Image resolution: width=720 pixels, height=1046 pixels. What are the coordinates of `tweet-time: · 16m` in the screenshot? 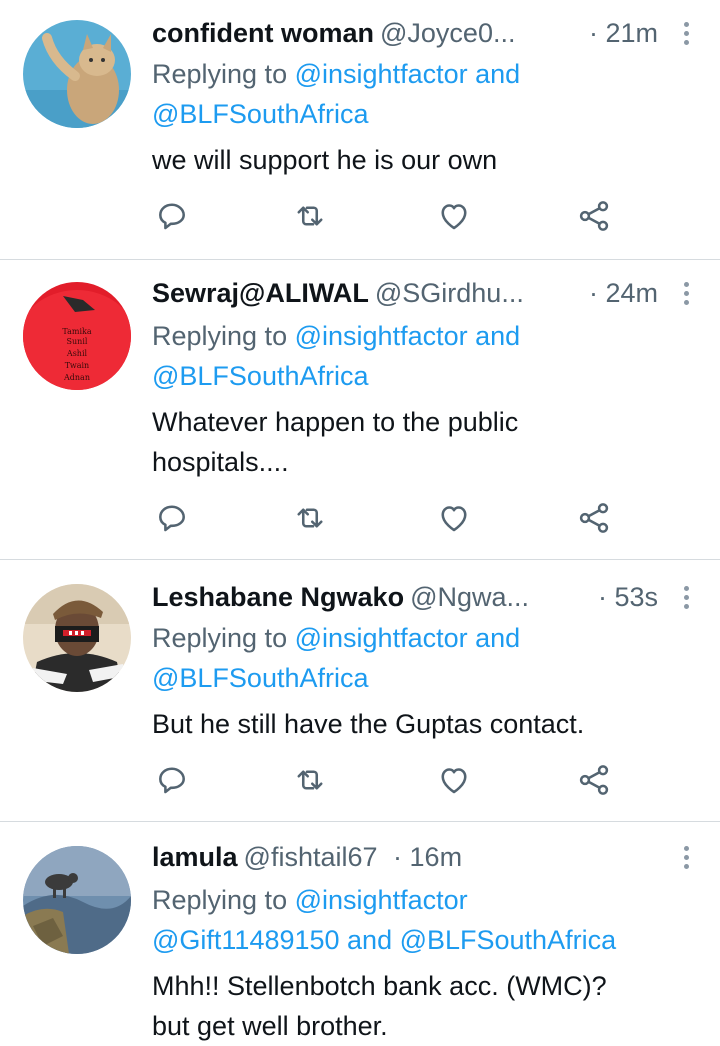 It's located at (427, 857).